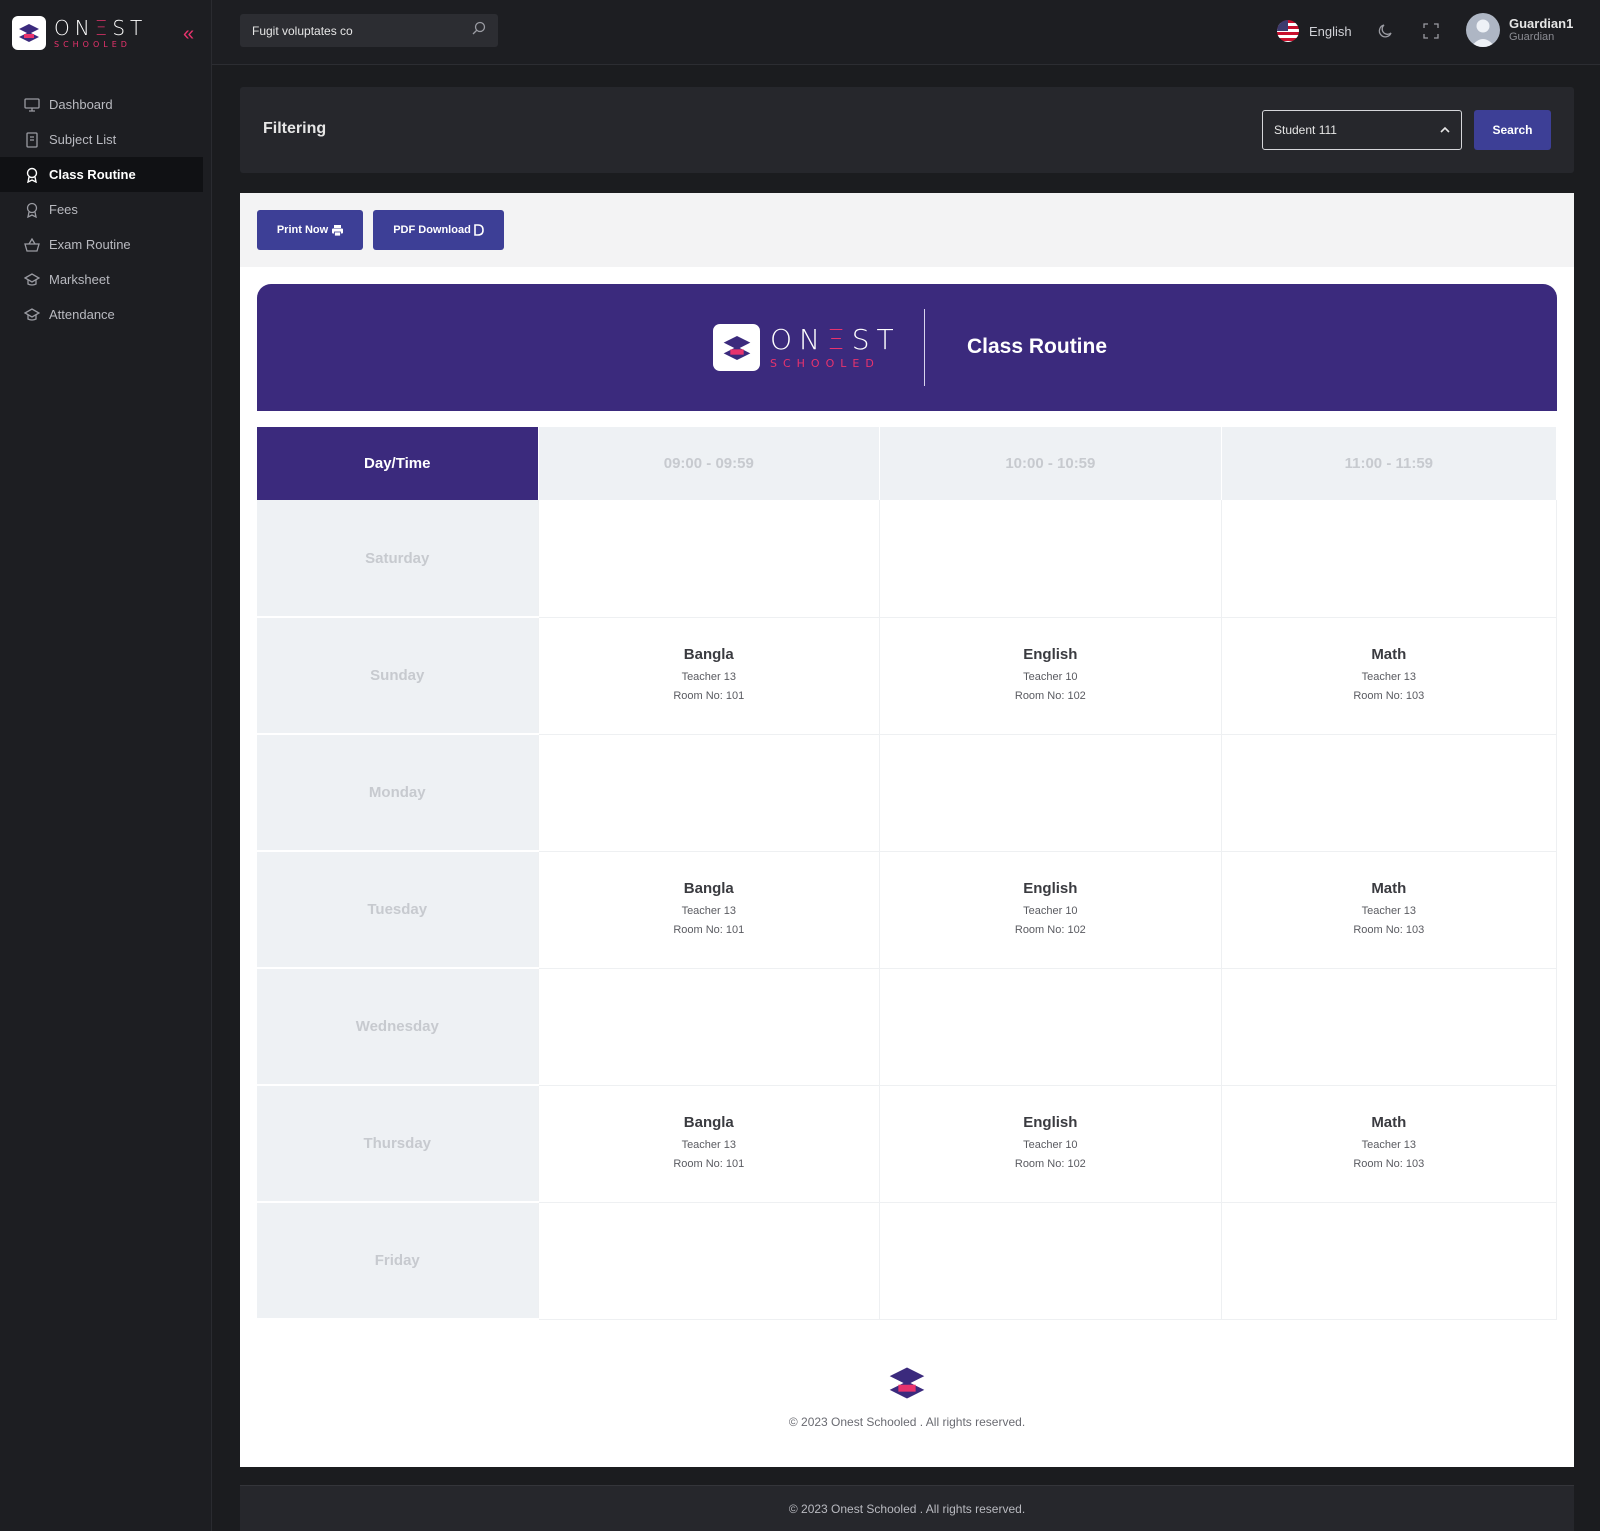  What do you see at coordinates (101, 139) in the screenshot?
I see `sidebar-item-subject-list: Subject List` at bounding box center [101, 139].